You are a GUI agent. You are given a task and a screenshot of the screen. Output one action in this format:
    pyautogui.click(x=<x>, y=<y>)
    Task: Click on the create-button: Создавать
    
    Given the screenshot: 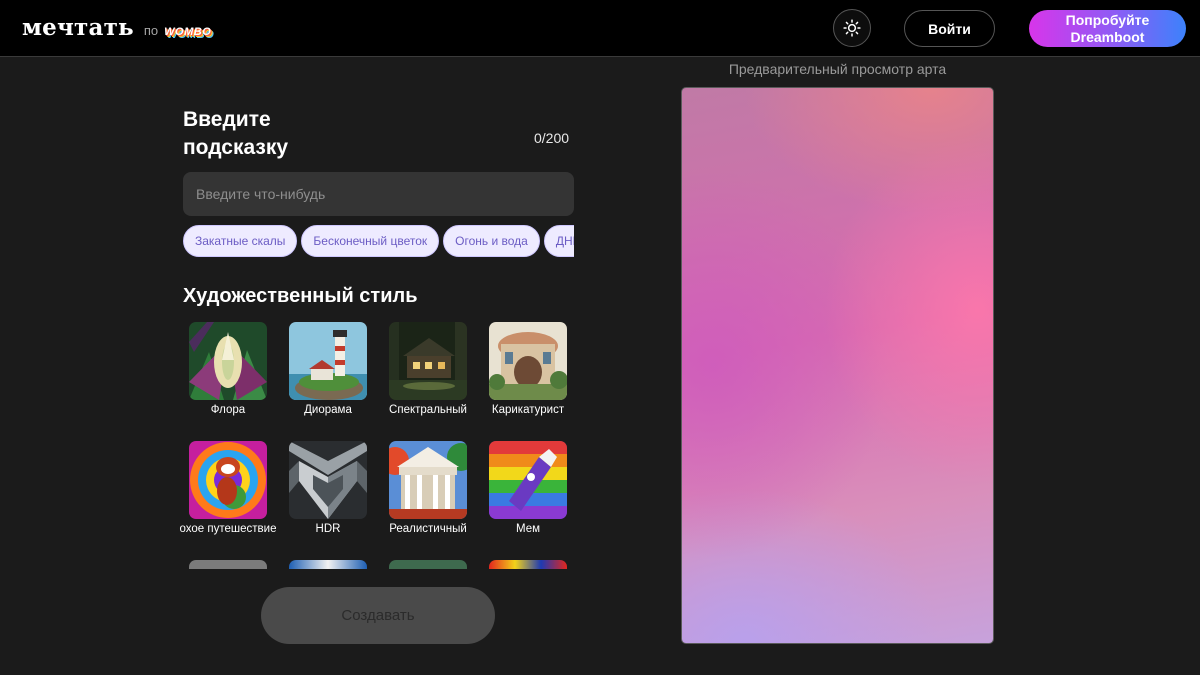 What is the action you would take?
    pyautogui.click(x=378, y=615)
    